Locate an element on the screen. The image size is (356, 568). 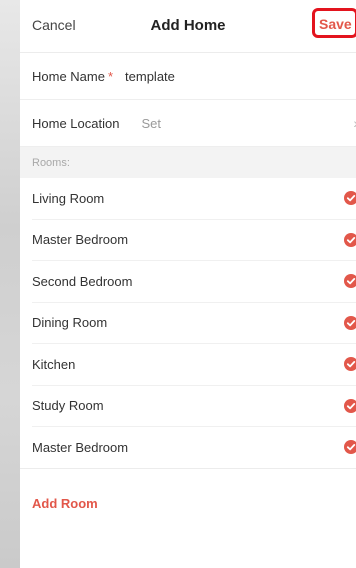
room-item: Dining Room is located at coordinates (194, 323).